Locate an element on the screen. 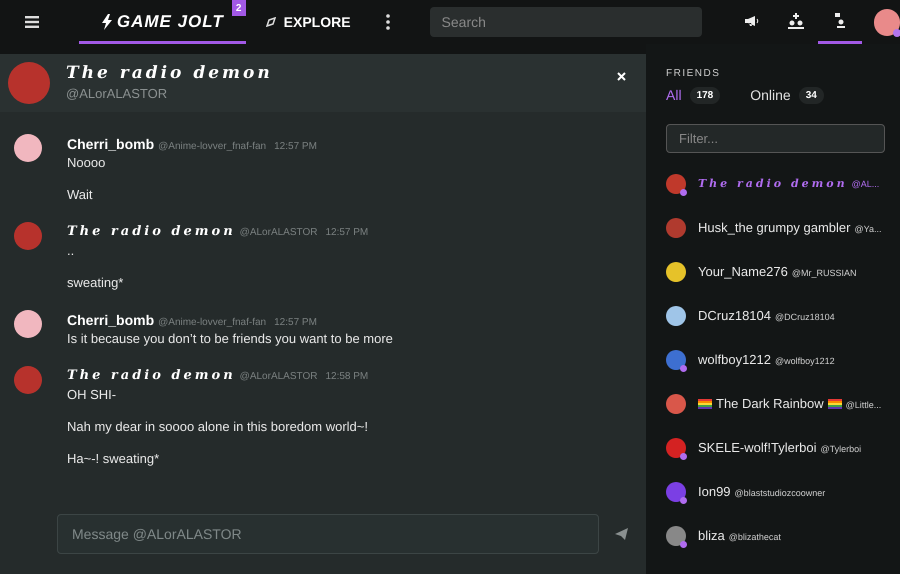 The image size is (900, 574). friend-name: Husk_the grumpy gambler is located at coordinates (774, 228).